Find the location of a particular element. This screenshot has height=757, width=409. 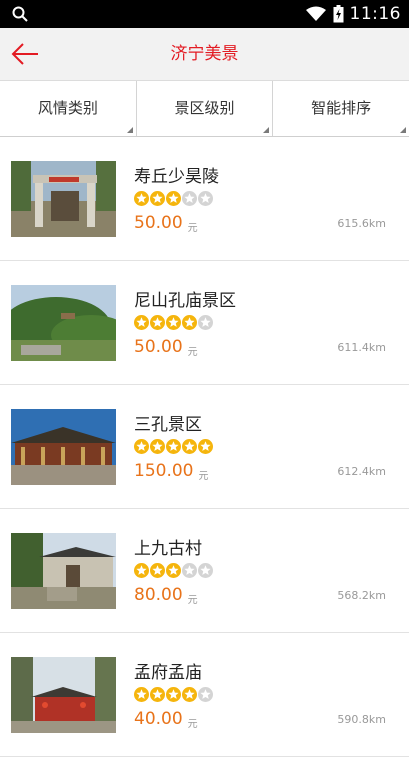

distance: 615.6km is located at coordinates (361, 223).